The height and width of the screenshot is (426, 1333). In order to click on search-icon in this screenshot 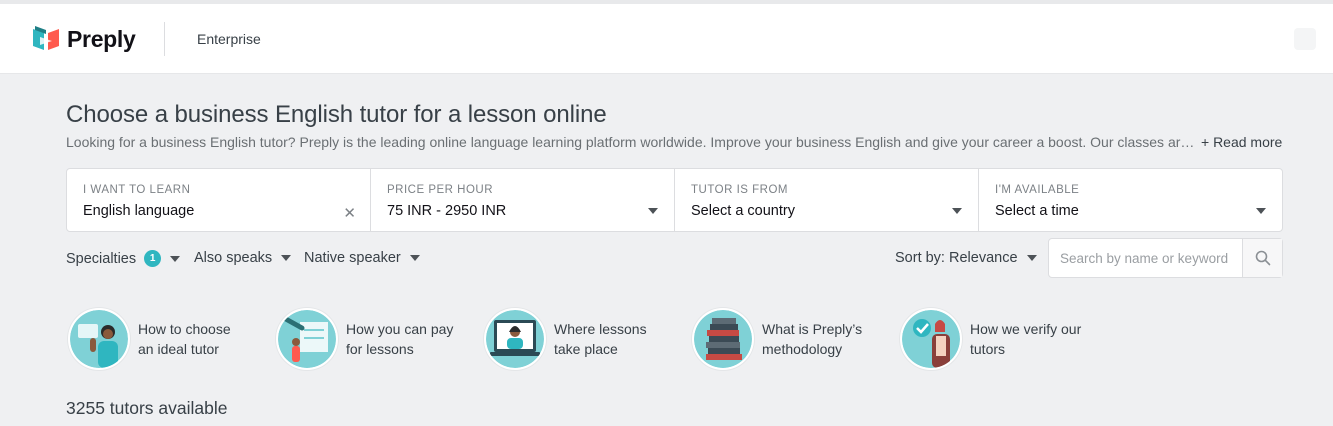, I will do `click(1262, 258)`.